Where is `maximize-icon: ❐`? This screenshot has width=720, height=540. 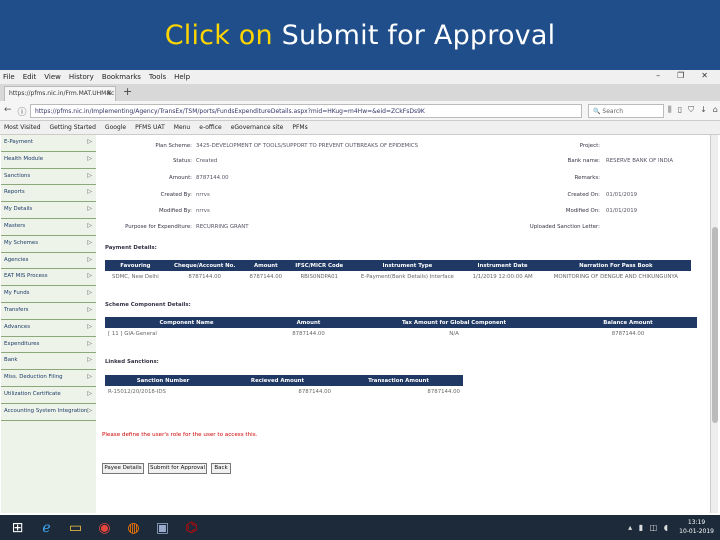 maximize-icon: ❐ is located at coordinates (680, 75).